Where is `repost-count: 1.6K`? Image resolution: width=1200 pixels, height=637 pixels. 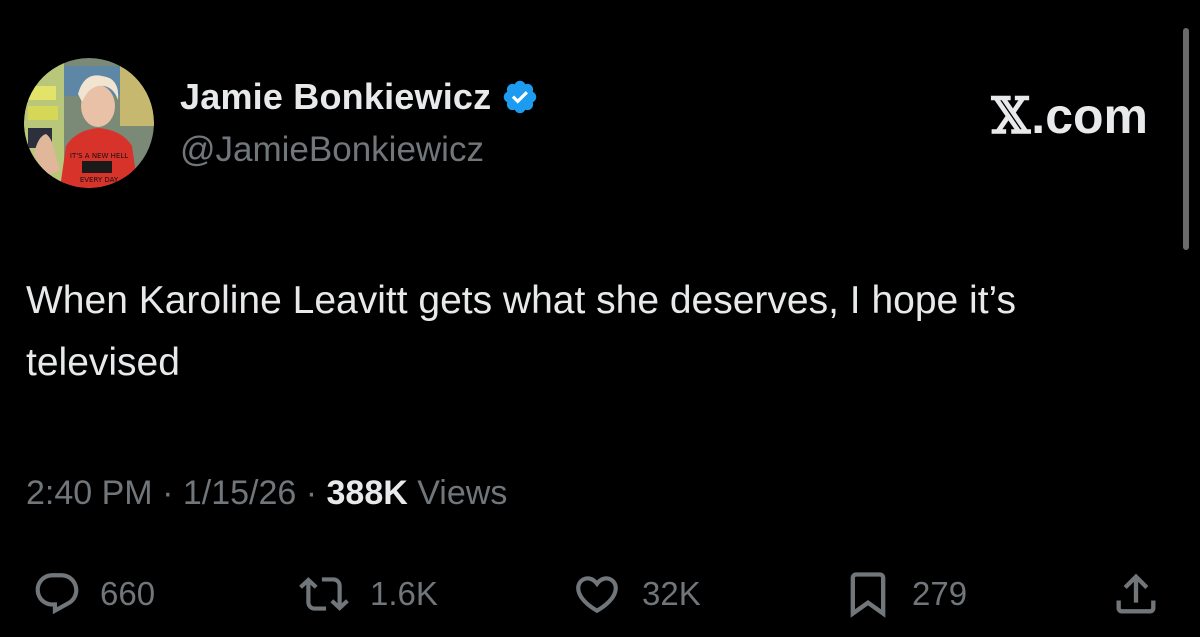
repost-count: 1.6K is located at coordinates (404, 593).